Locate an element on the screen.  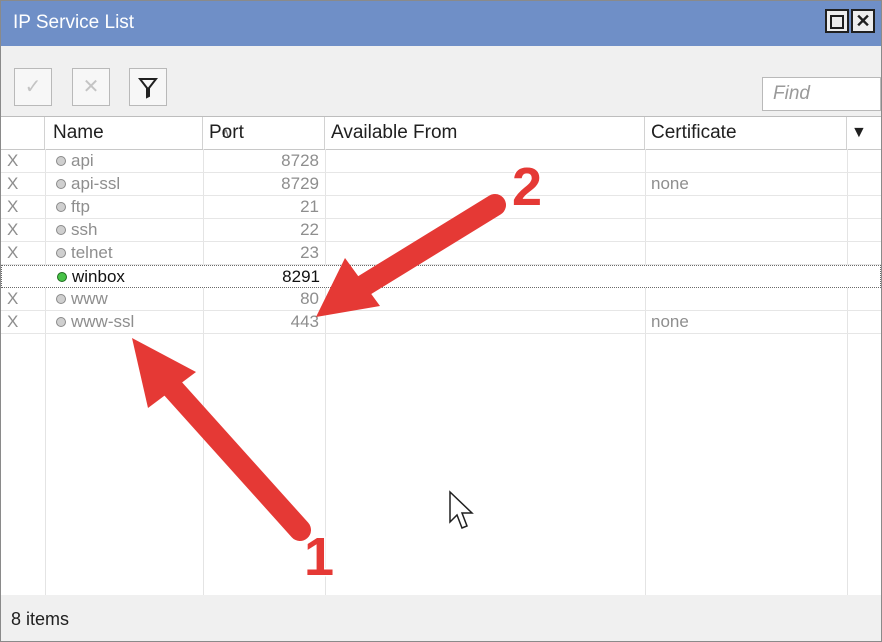
header-name: Name ∧ is located at coordinates (138, 133).